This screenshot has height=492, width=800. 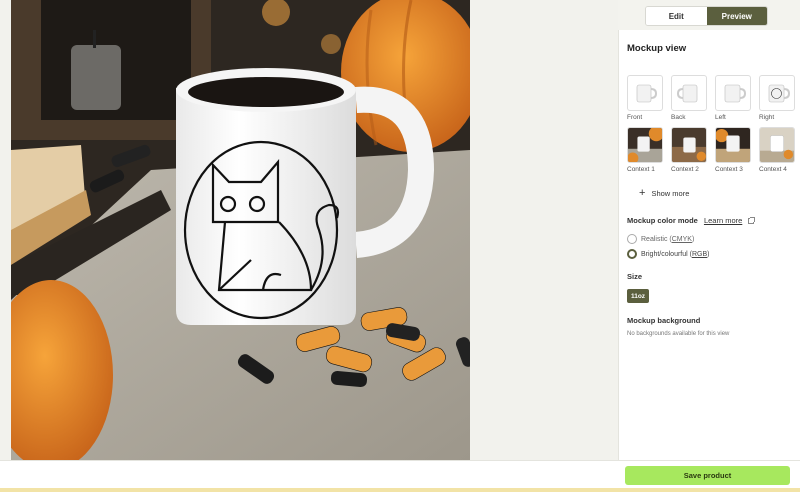 What do you see at coordinates (670, 193) in the screenshot?
I see `show-more-label: Show more` at bounding box center [670, 193].